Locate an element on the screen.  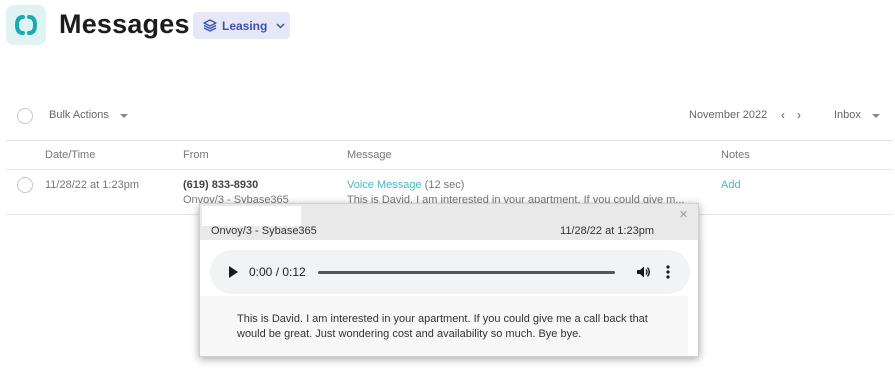
audio-progress-bar is located at coordinates (466, 272).